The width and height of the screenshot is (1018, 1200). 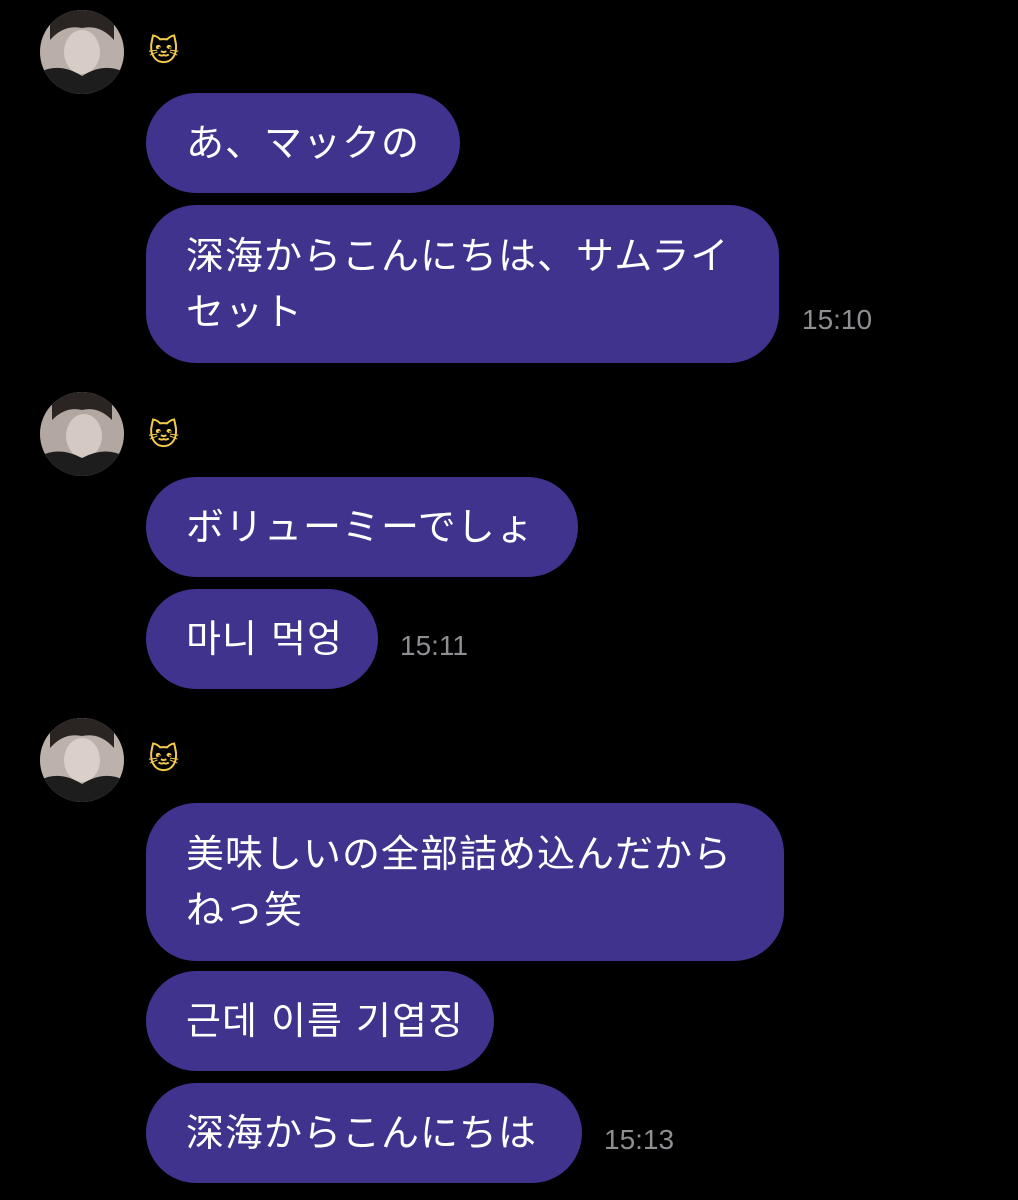 I want to click on message-text: ねっ笑, so click(x=245, y=910).